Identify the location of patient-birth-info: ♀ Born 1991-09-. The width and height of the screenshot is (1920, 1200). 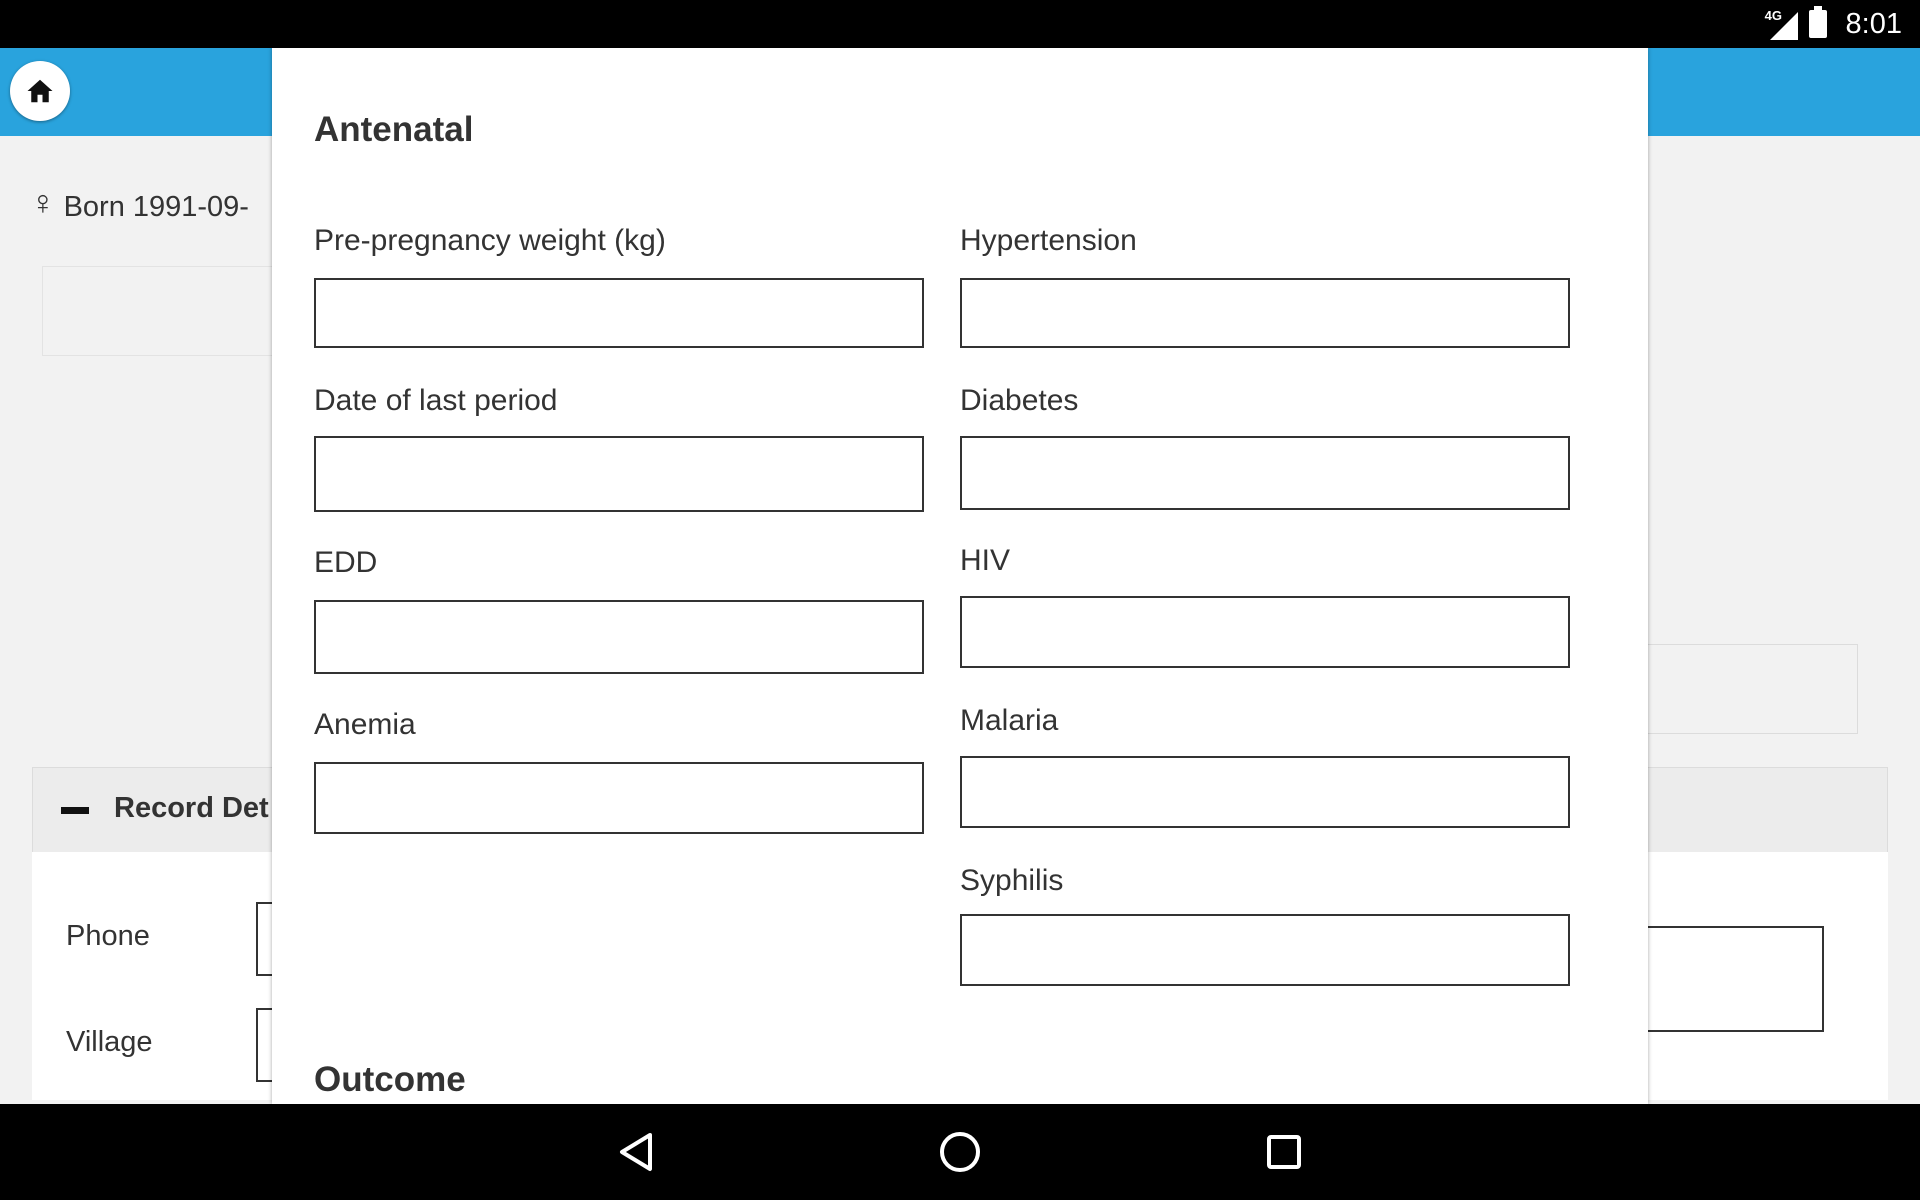
(139, 204).